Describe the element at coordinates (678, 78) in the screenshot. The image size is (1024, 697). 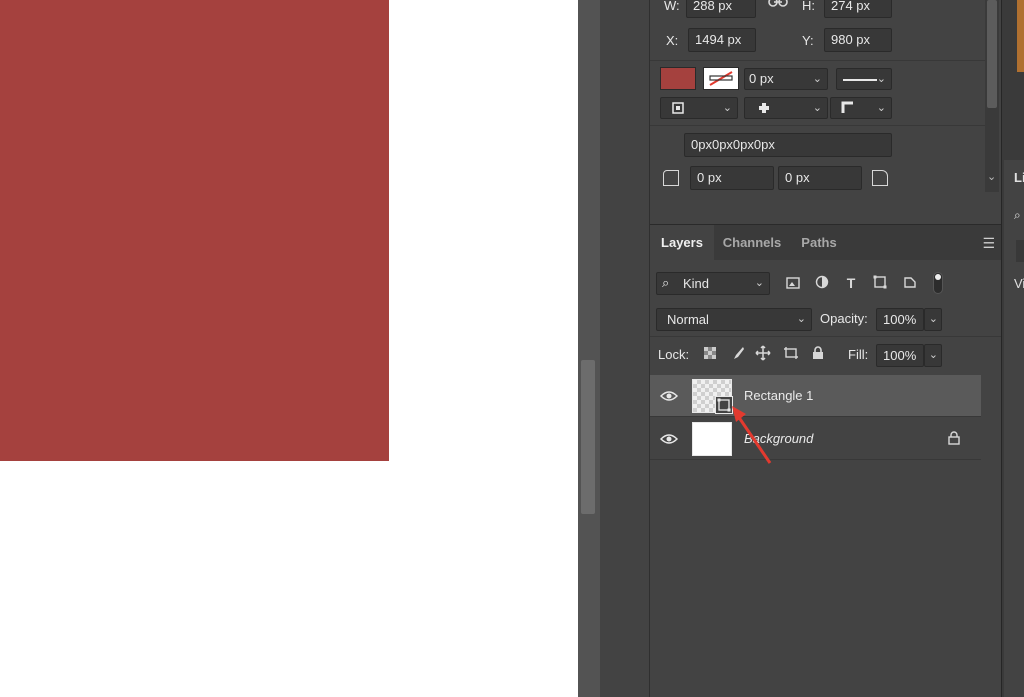
I see `fill-color-swatch` at that location.